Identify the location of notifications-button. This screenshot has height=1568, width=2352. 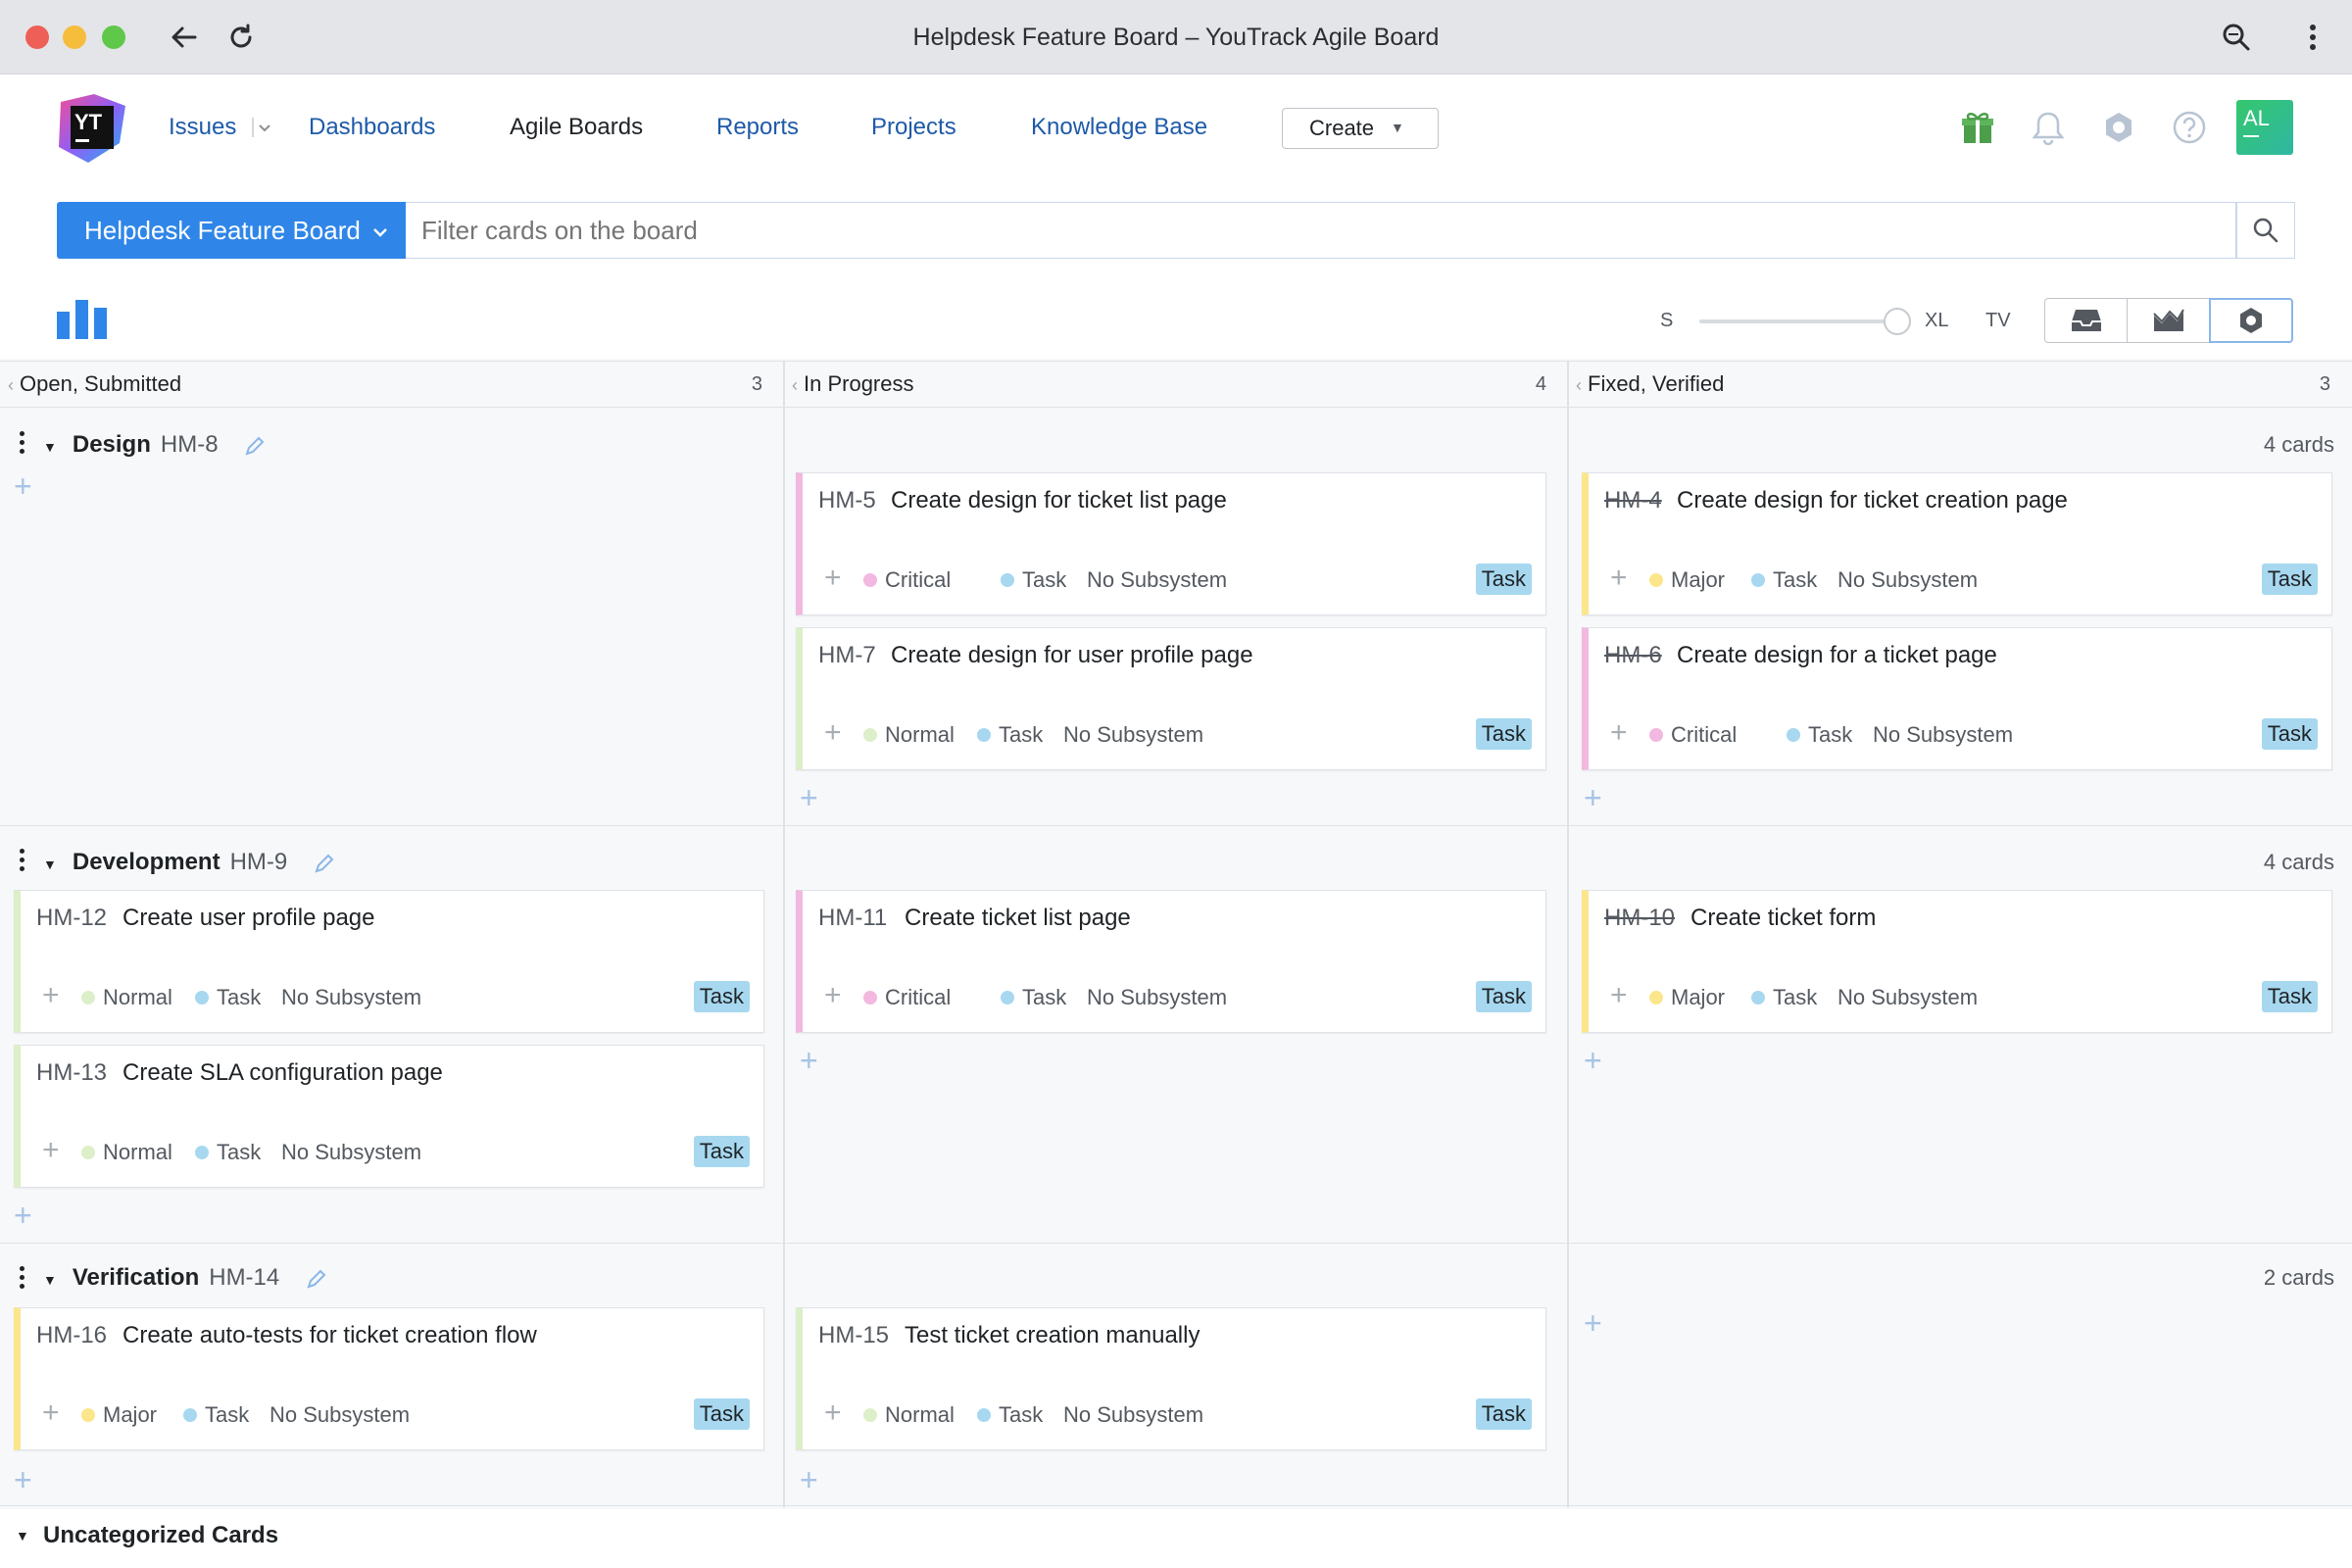
(2048, 127).